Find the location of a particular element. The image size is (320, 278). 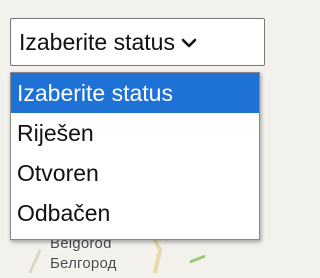

status-select-value: Izaberite status is located at coordinates (97, 41).